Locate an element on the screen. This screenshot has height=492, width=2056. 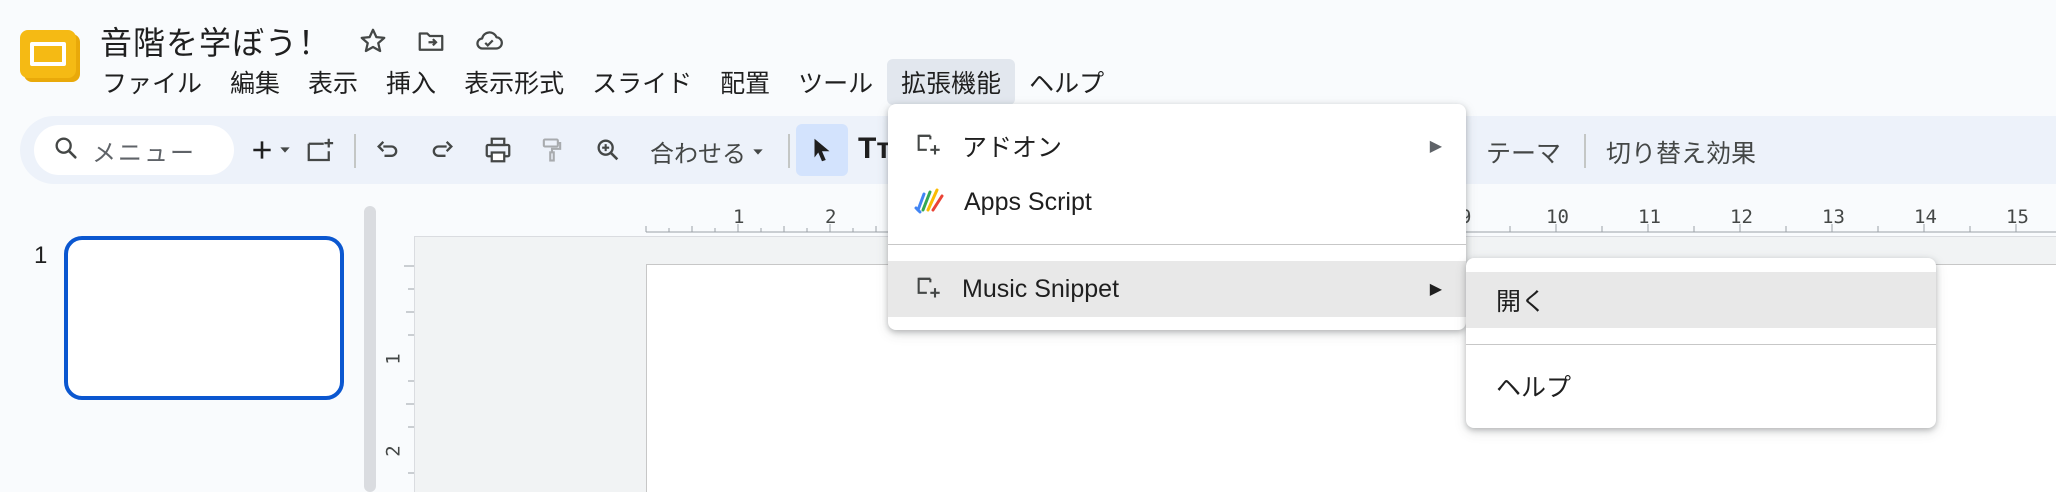
search-icon is located at coordinates (66, 150).